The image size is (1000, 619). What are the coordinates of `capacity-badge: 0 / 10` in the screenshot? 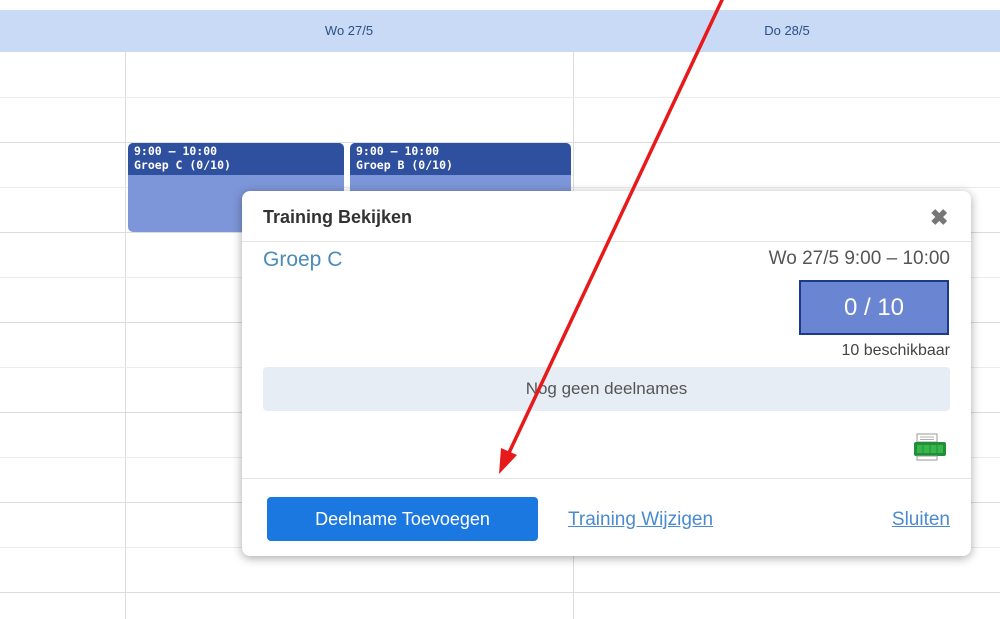 It's located at (874, 307).